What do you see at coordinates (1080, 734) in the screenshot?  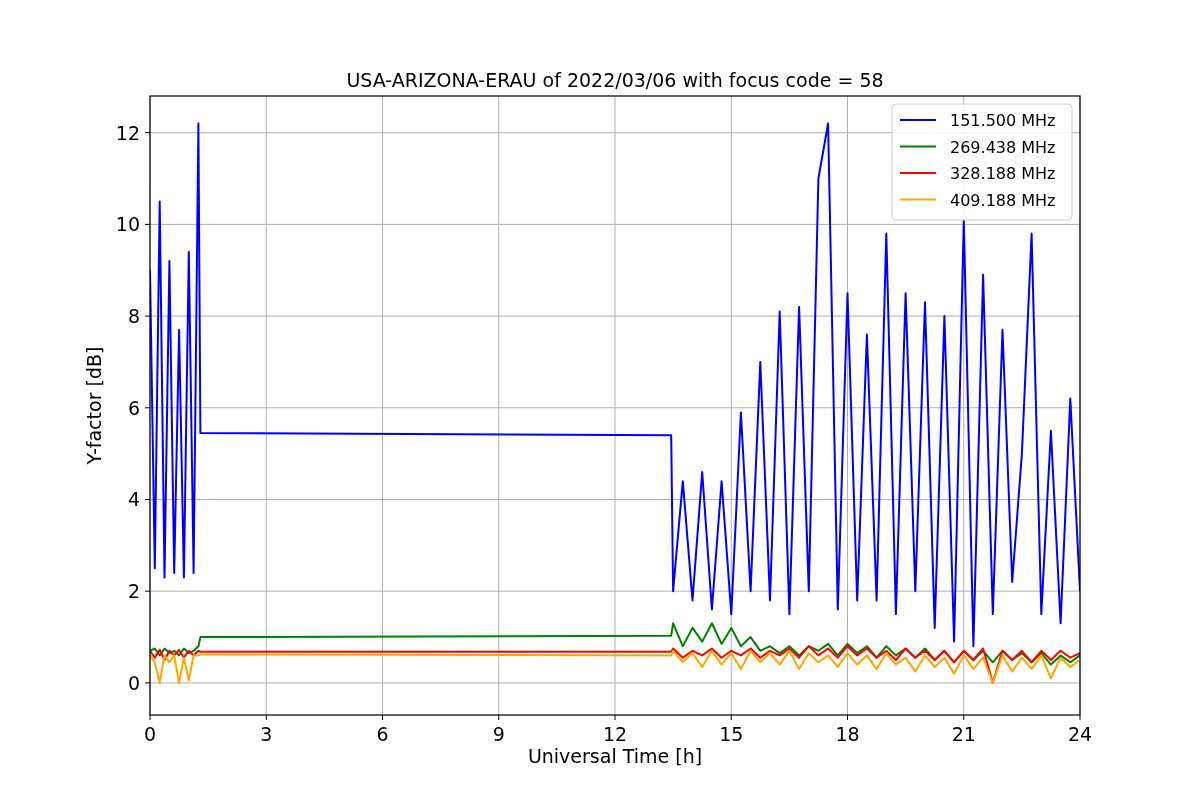 I see `x-tick-label: 24` at bounding box center [1080, 734].